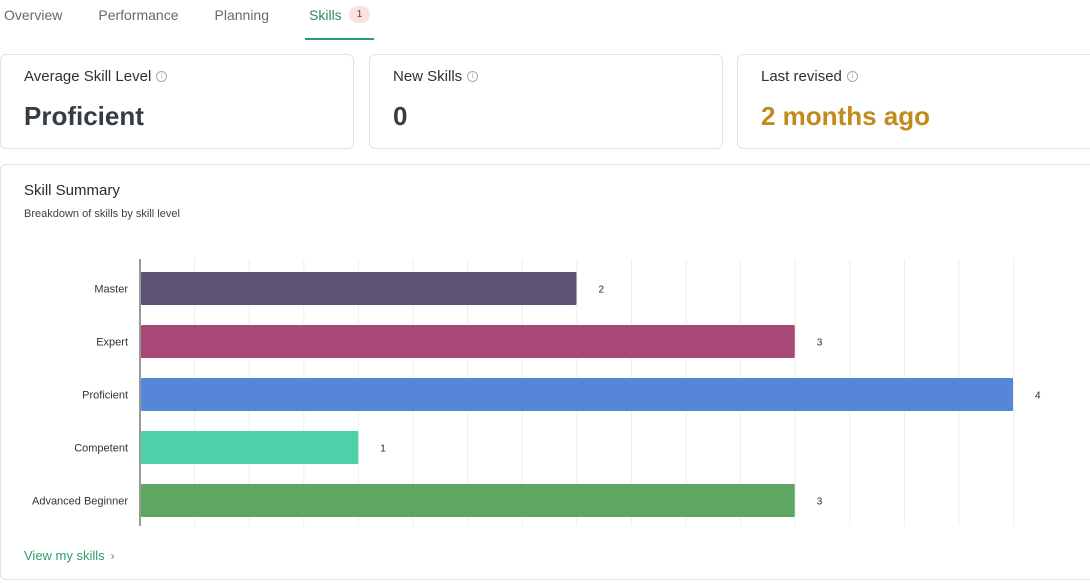  I want to click on average-skill-level-value: Proficient, so click(84, 116).